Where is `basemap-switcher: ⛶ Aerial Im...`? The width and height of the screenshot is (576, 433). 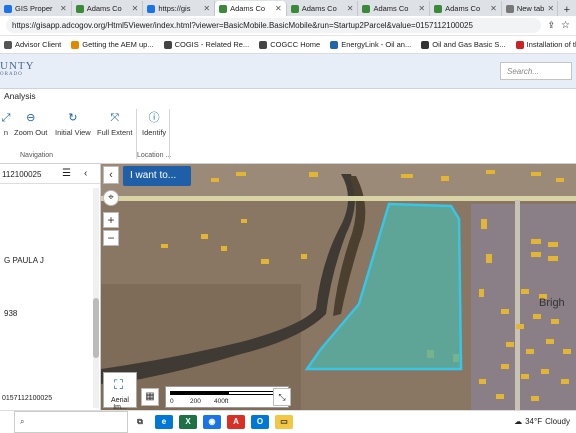
basemap-switcher: ⛶ Aerial Im... is located at coordinates (120, 391).